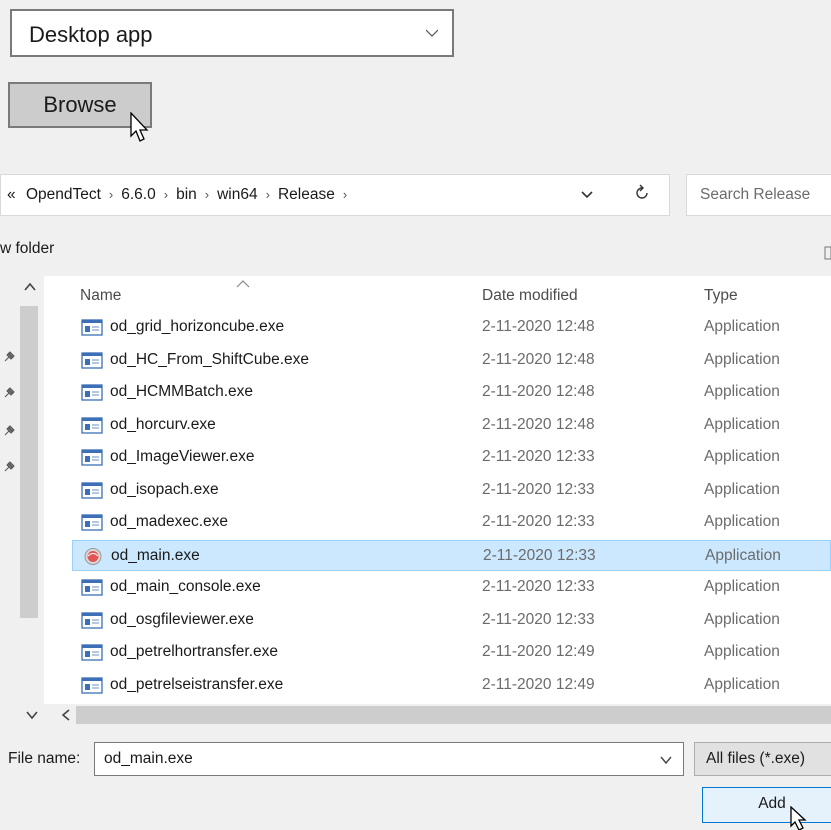 This screenshot has width=831, height=830. I want to click on opendtect-app-icon, so click(93, 556).